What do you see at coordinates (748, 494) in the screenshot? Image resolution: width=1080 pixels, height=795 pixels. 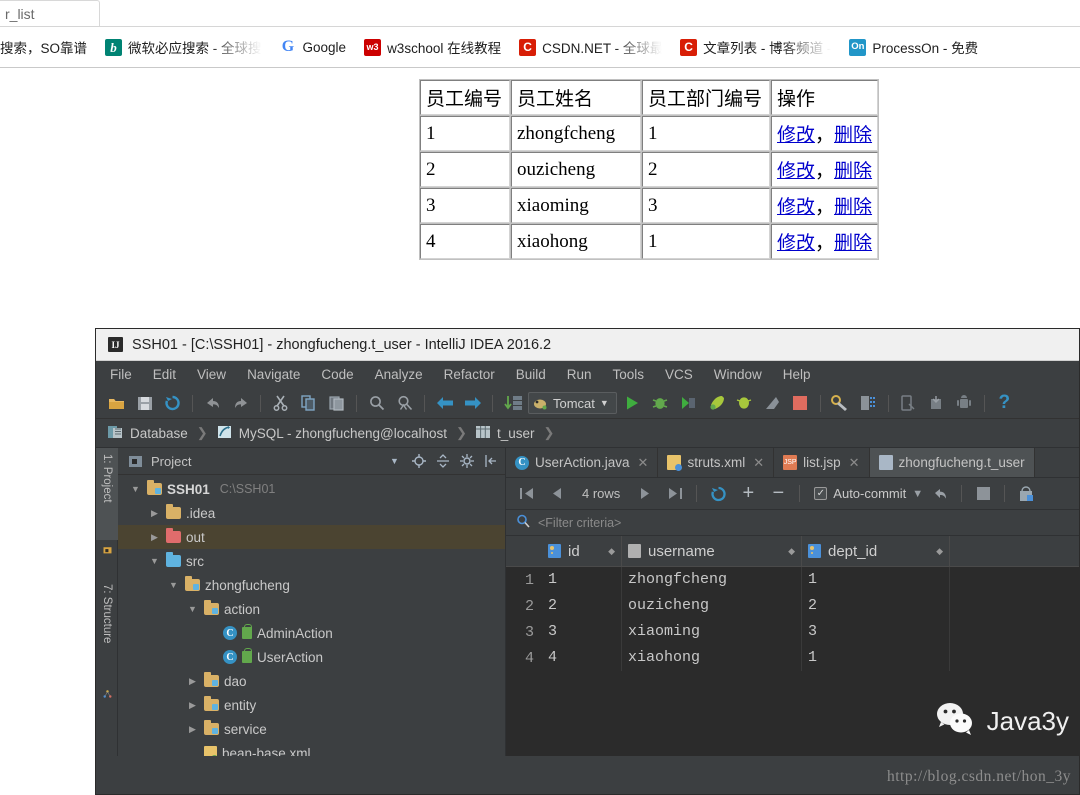 I see `add-row-icon: +` at bounding box center [748, 494].